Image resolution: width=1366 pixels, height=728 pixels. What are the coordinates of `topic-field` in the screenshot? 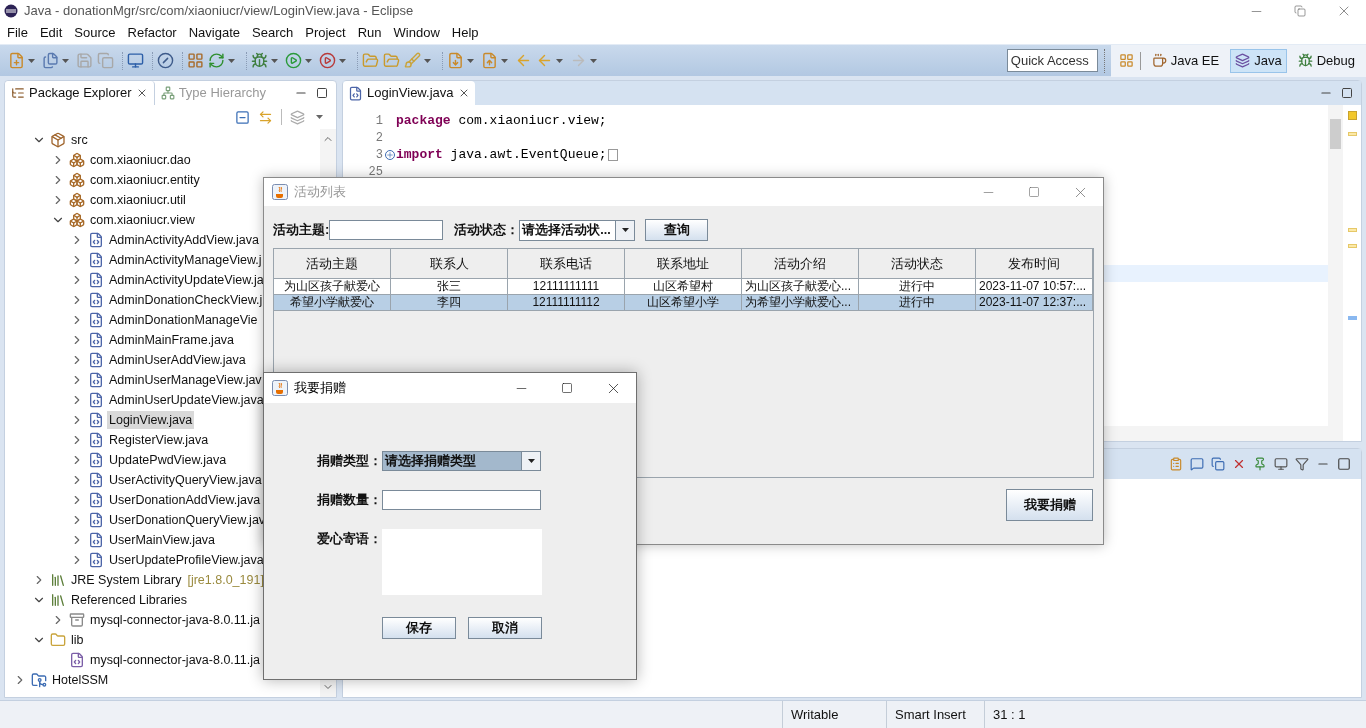 It's located at (386, 230).